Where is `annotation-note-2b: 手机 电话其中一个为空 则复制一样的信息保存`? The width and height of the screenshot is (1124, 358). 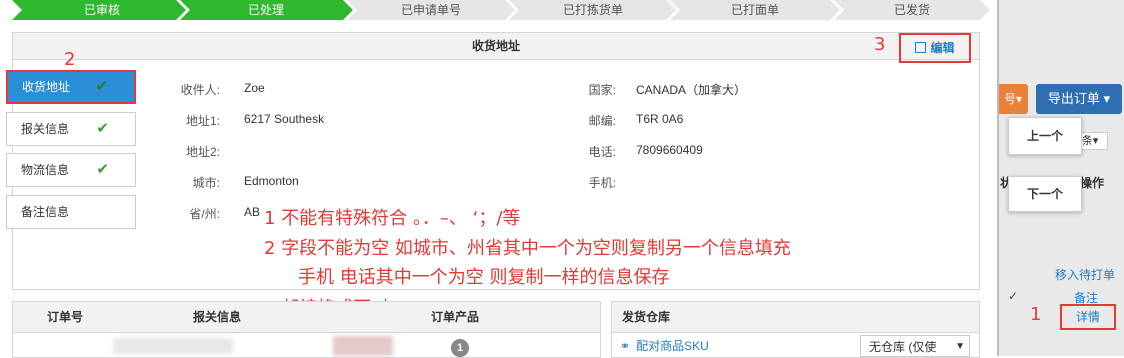 annotation-note-2b: 手机 电话其中一个为空 则复制一样的信息保存 is located at coordinates (484, 277).